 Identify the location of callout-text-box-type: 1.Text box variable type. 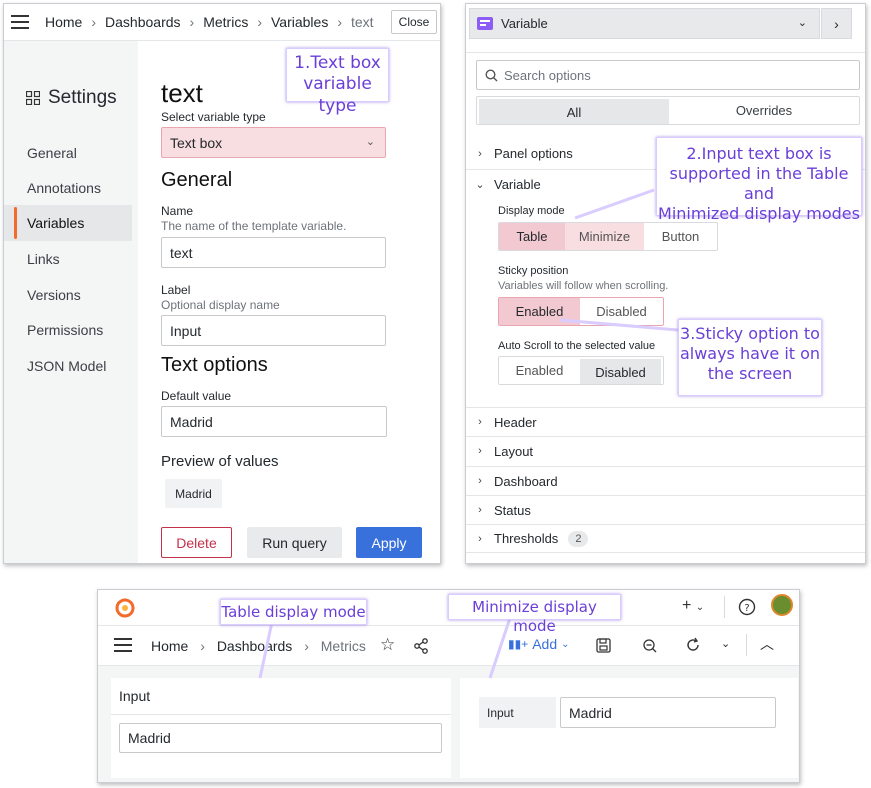
(337, 82).